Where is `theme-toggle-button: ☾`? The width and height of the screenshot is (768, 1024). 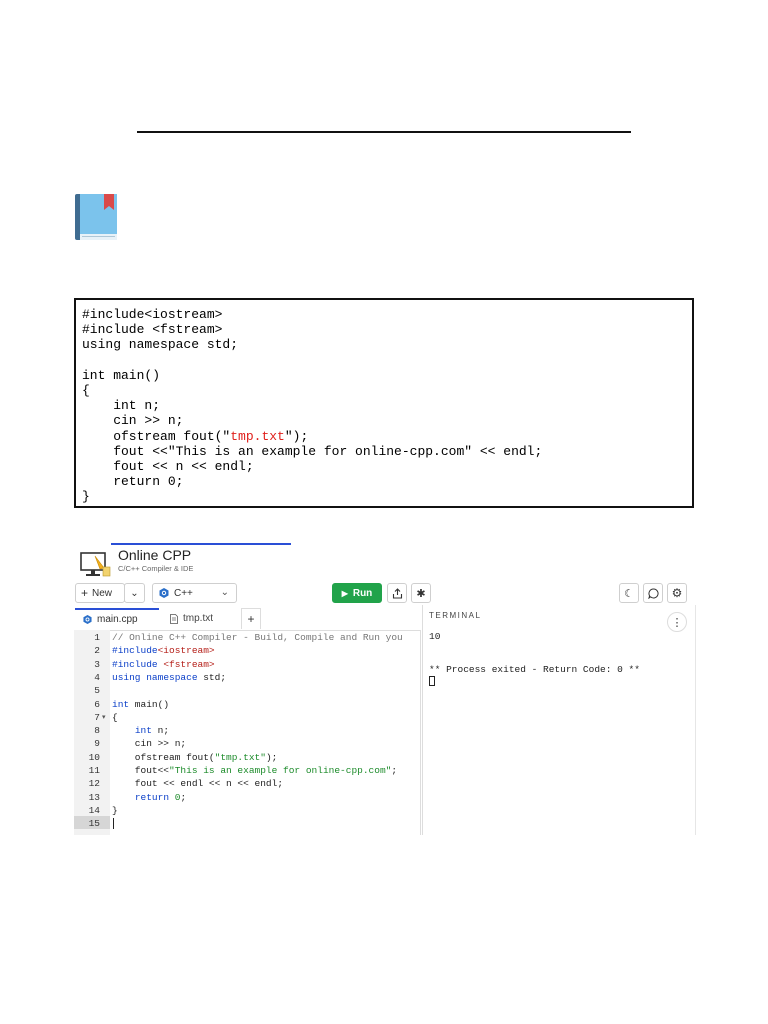 theme-toggle-button: ☾ is located at coordinates (629, 593).